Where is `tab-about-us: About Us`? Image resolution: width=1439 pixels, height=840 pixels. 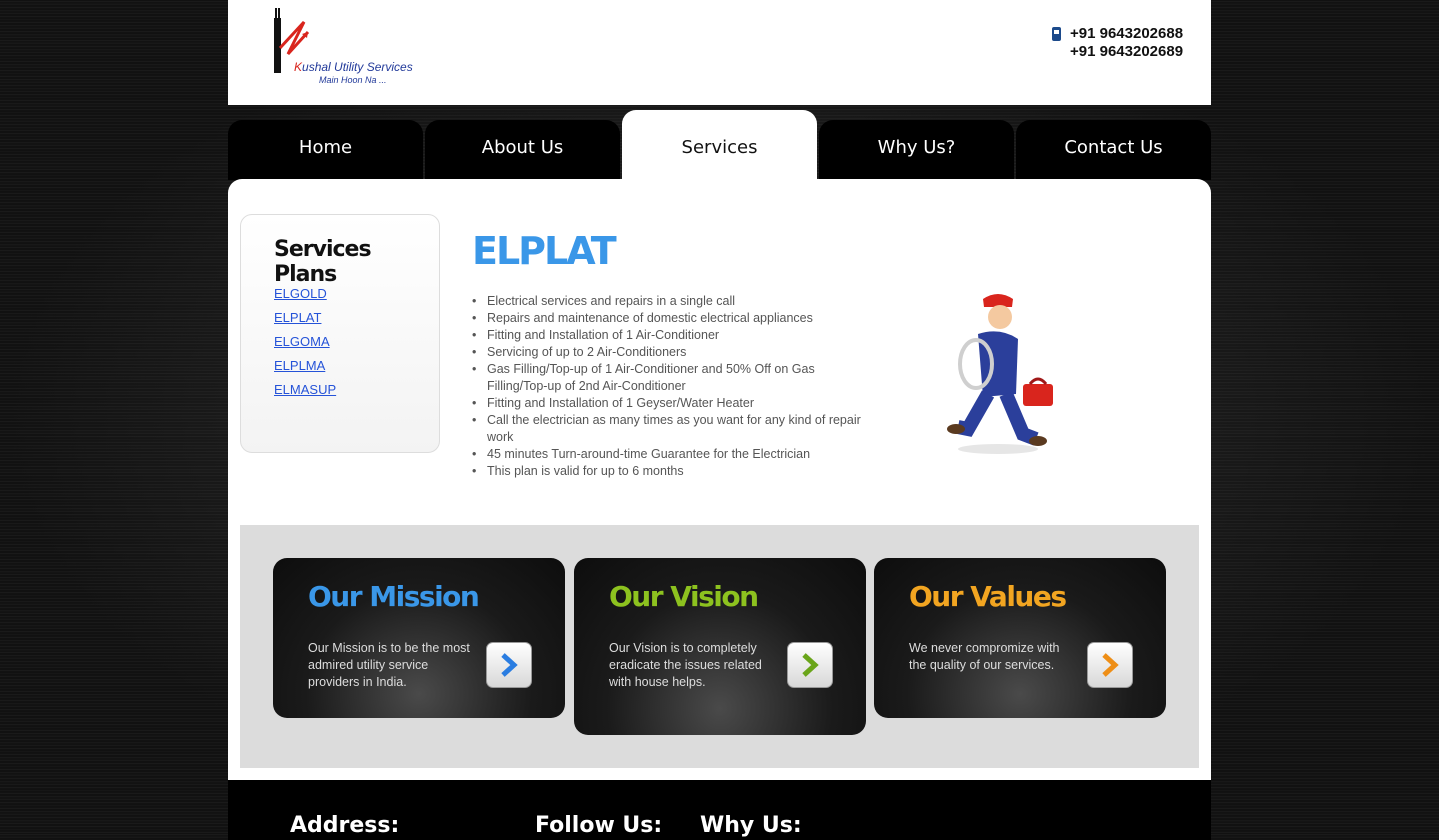
tab-about-us: About Us is located at coordinates (522, 150).